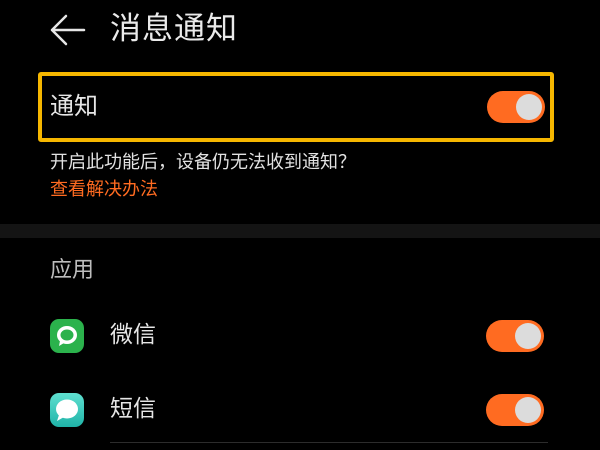  I want to click on notification-toggle-row: 通知, so click(296, 107).